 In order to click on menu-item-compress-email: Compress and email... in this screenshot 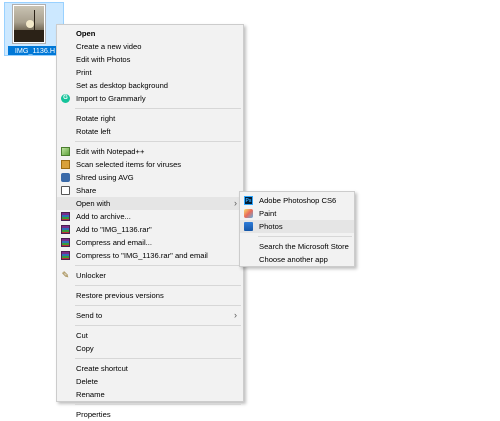, I will do `click(150, 242)`.